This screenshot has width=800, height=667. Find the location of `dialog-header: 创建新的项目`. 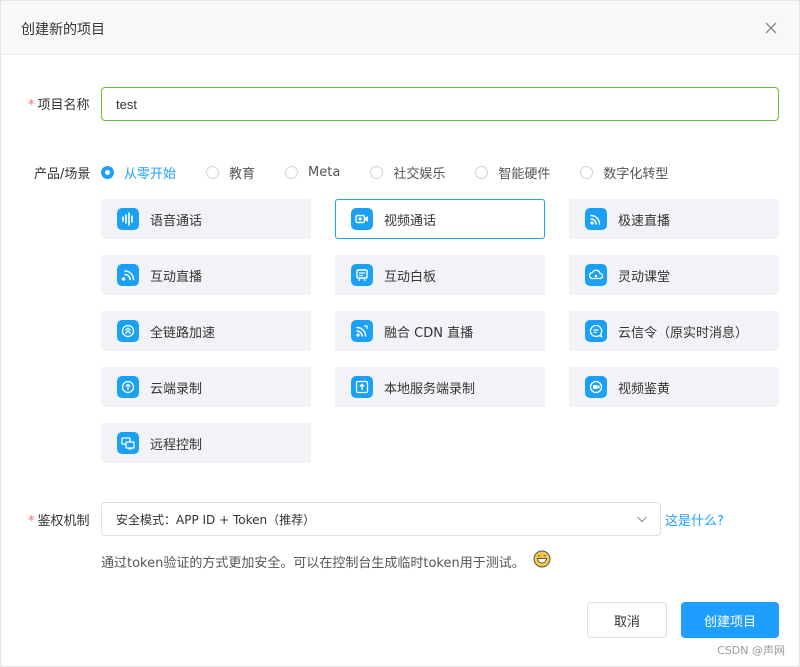

dialog-header: 创建新的项目 is located at coordinates (400, 28).